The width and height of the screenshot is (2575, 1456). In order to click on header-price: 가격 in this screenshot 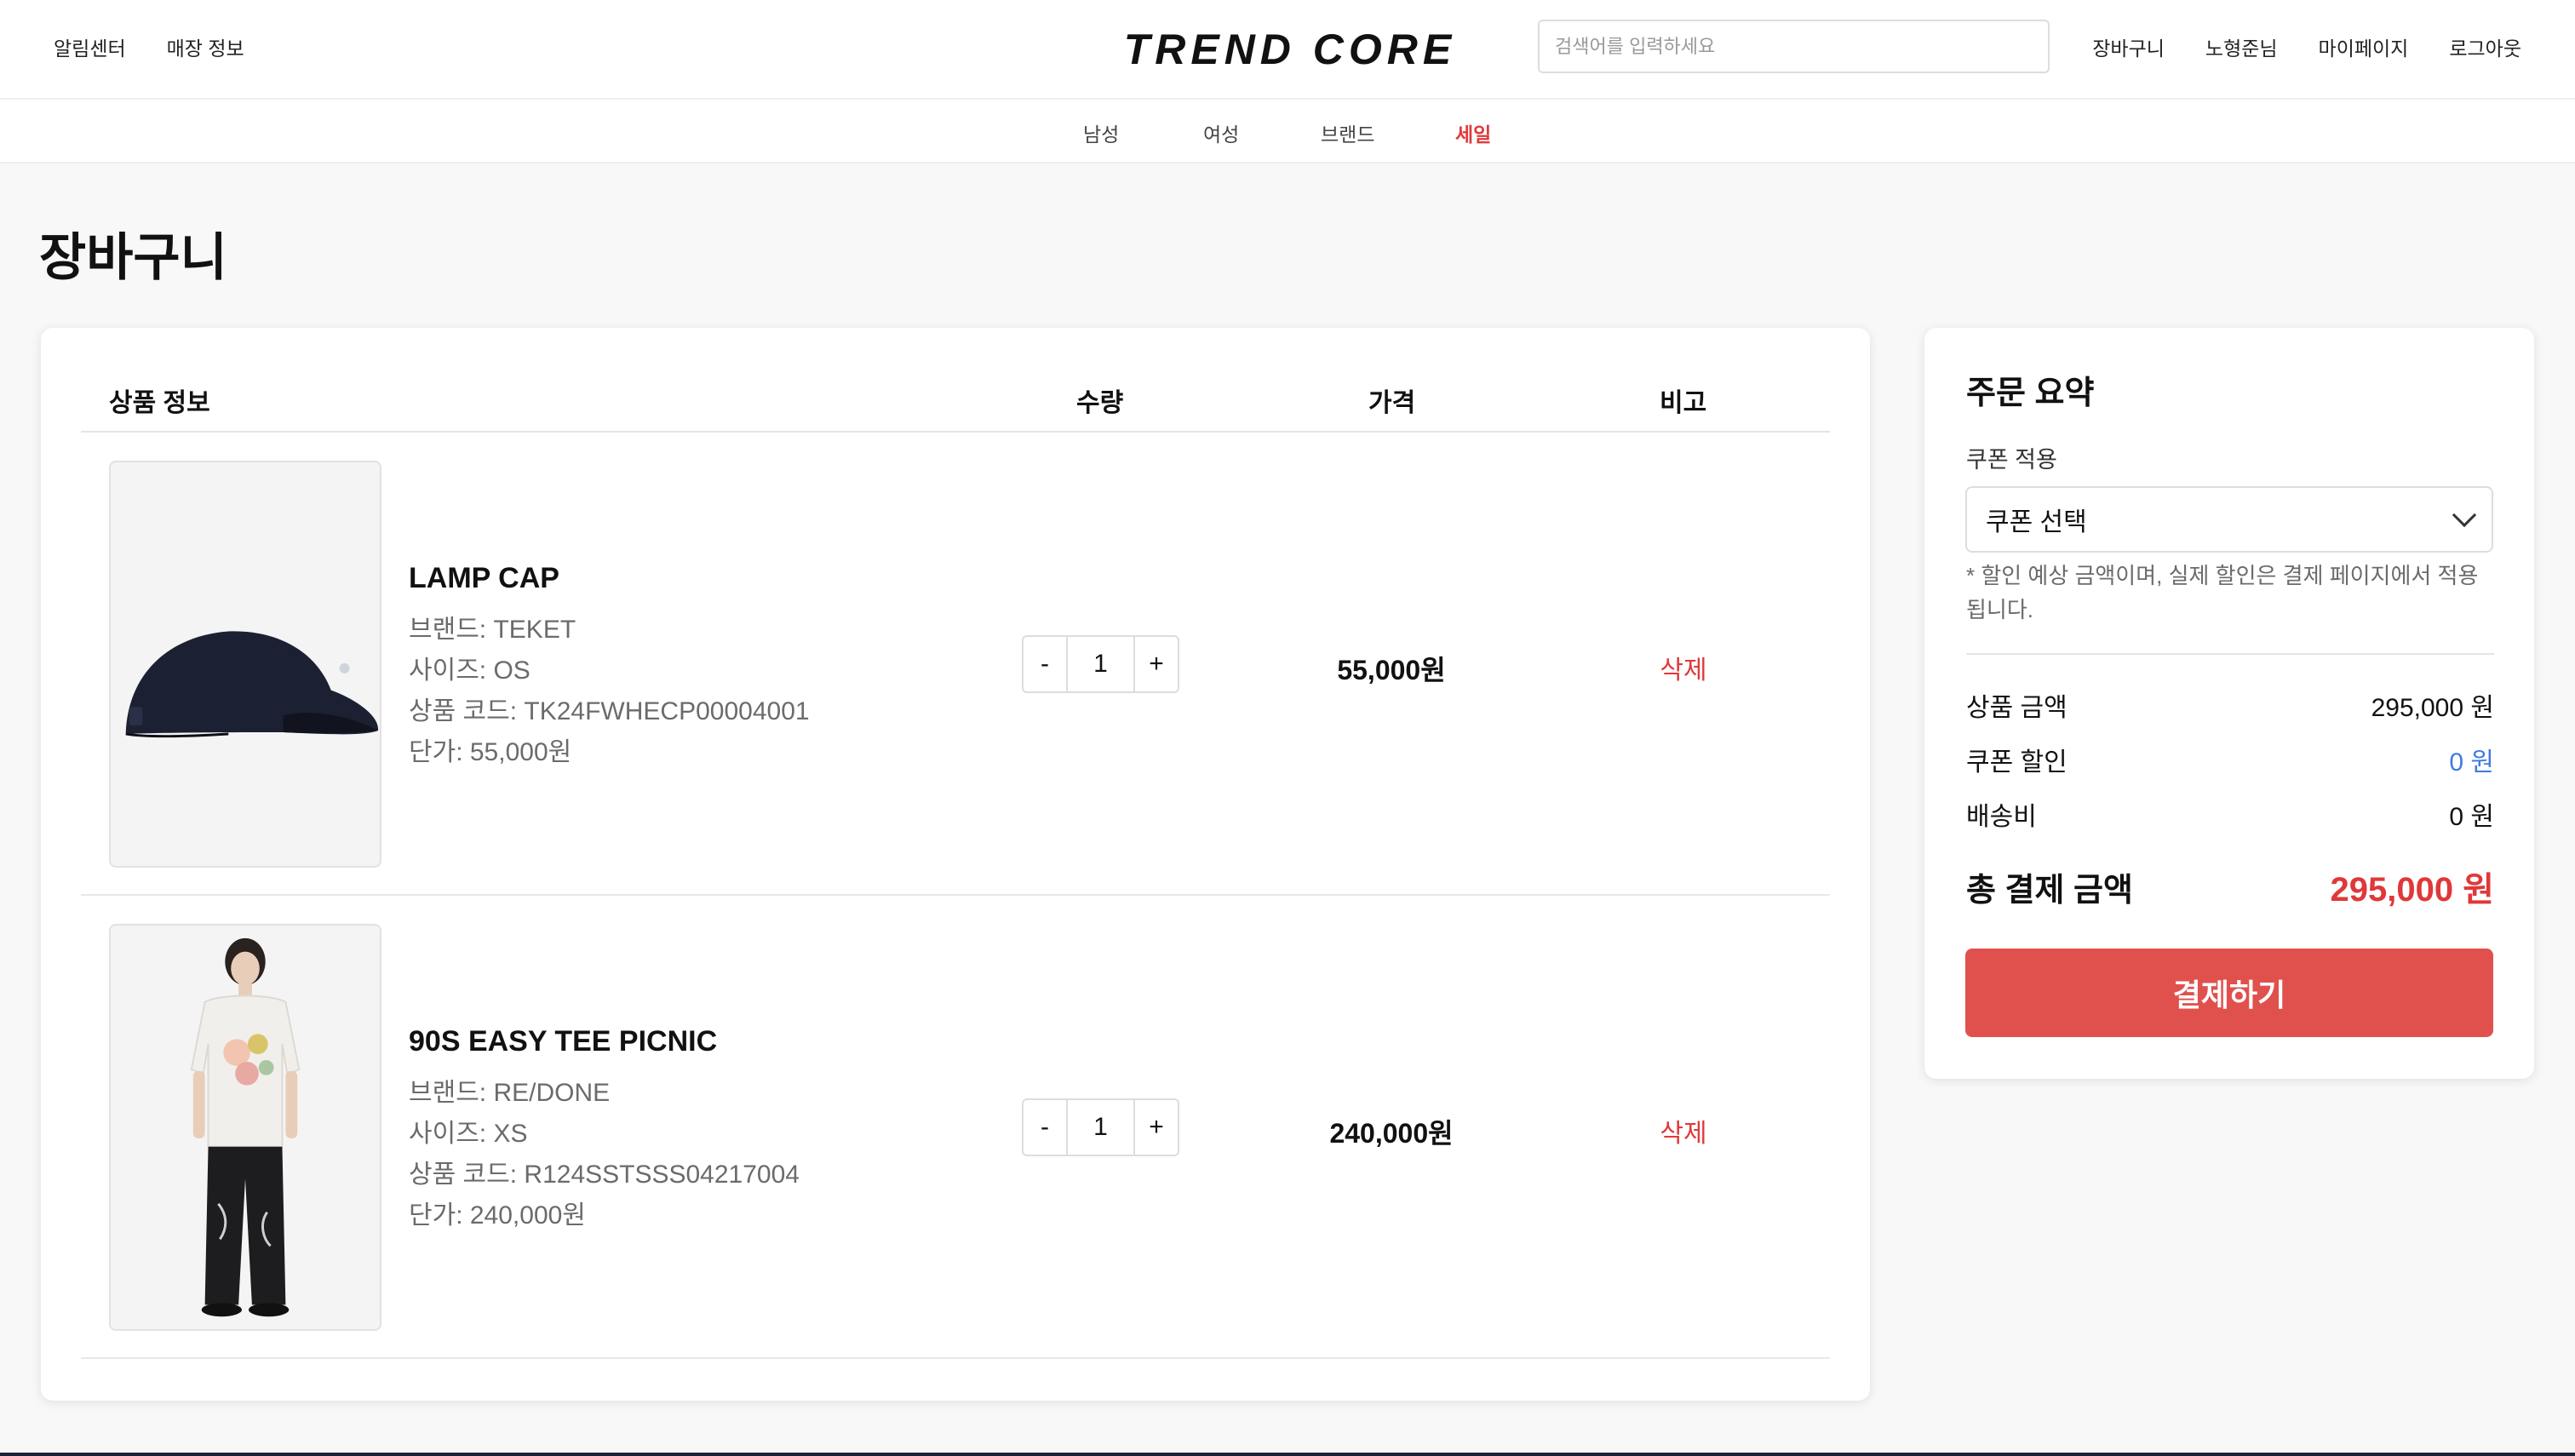, I will do `click(1392, 403)`.